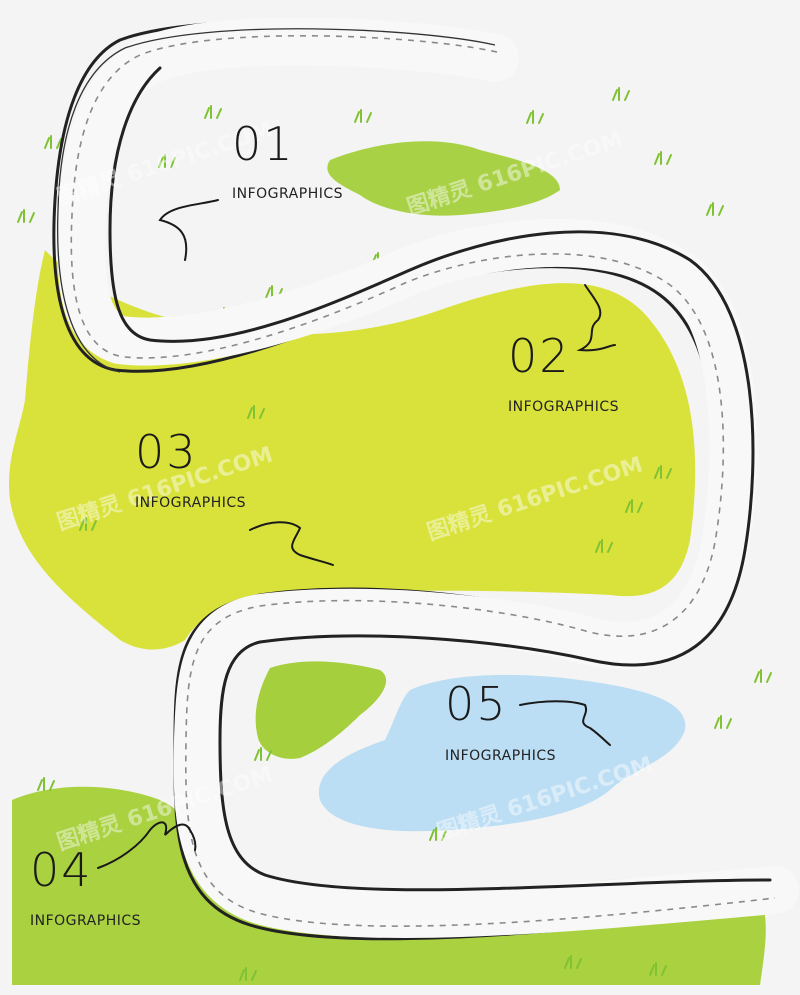 Image resolution: width=800 pixels, height=995 pixels. What do you see at coordinates (539, 356) in the screenshot?
I see `step-number: 02` at bounding box center [539, 356].